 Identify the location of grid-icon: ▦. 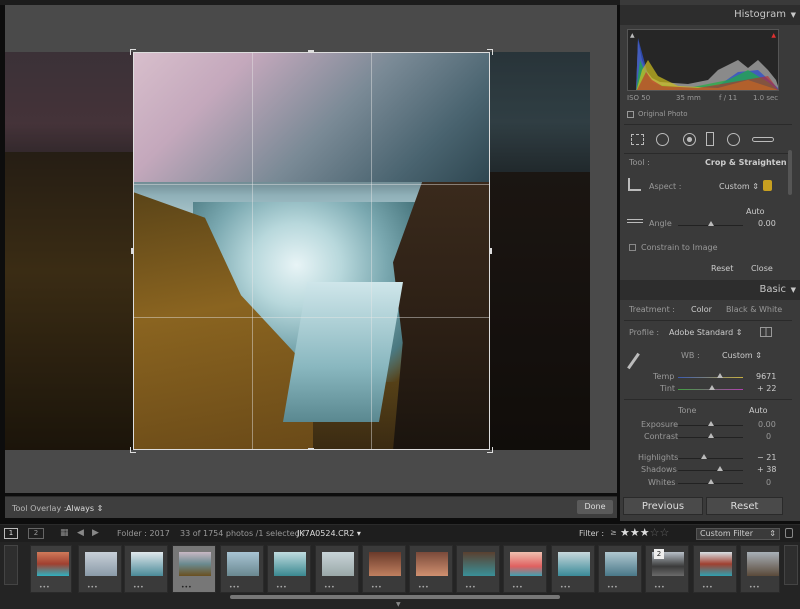
(64, 533).